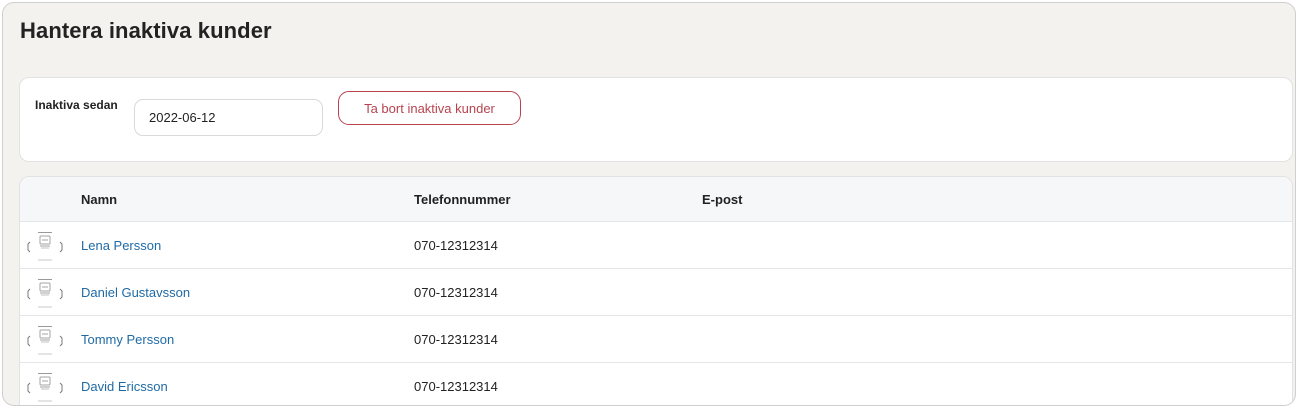  Describe the element at coordinates (127, 339) in the screenshot. I see `customer-name-link: Tommy Persson` at that location.